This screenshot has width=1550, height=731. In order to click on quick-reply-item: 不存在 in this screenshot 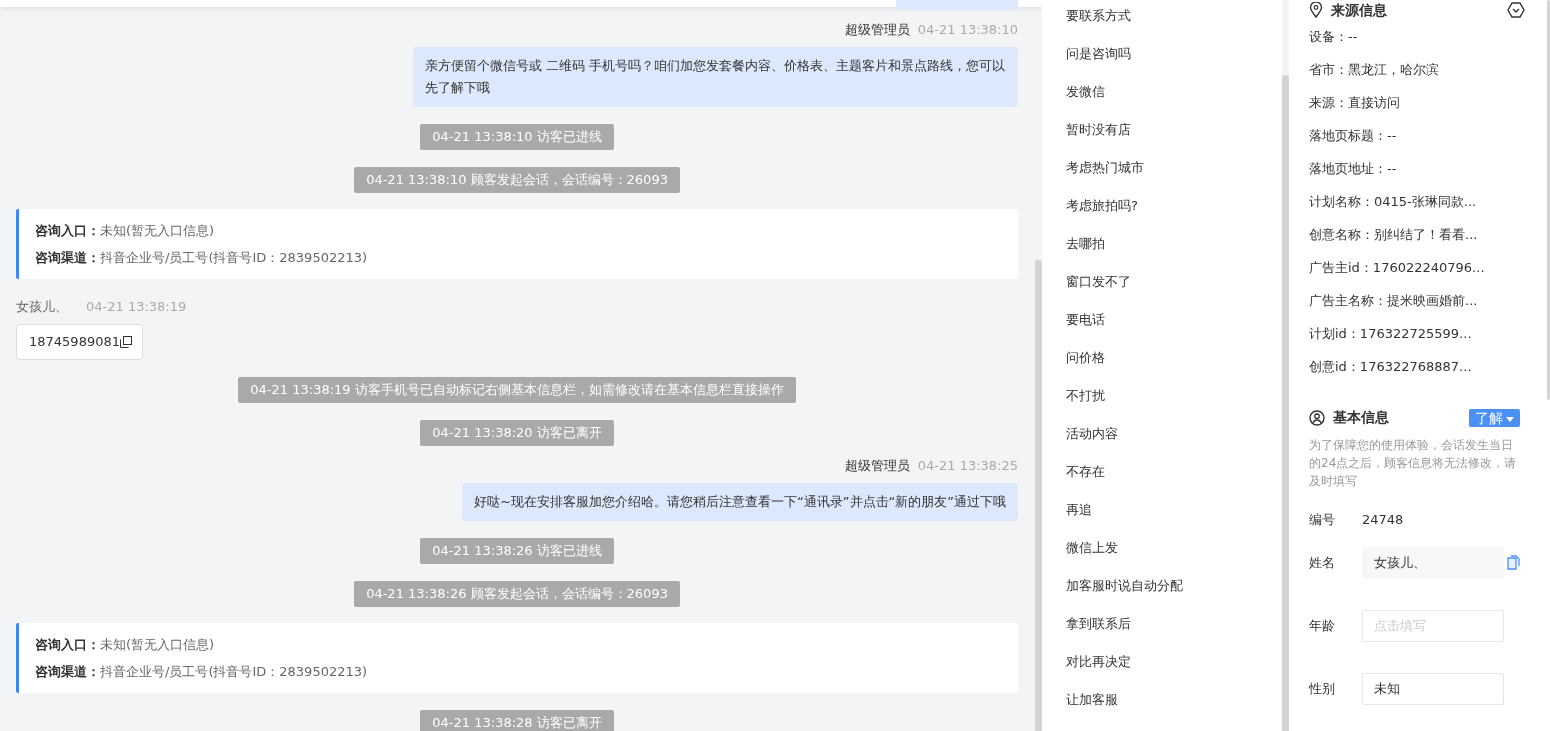, I will do `click(1174, 472)`.